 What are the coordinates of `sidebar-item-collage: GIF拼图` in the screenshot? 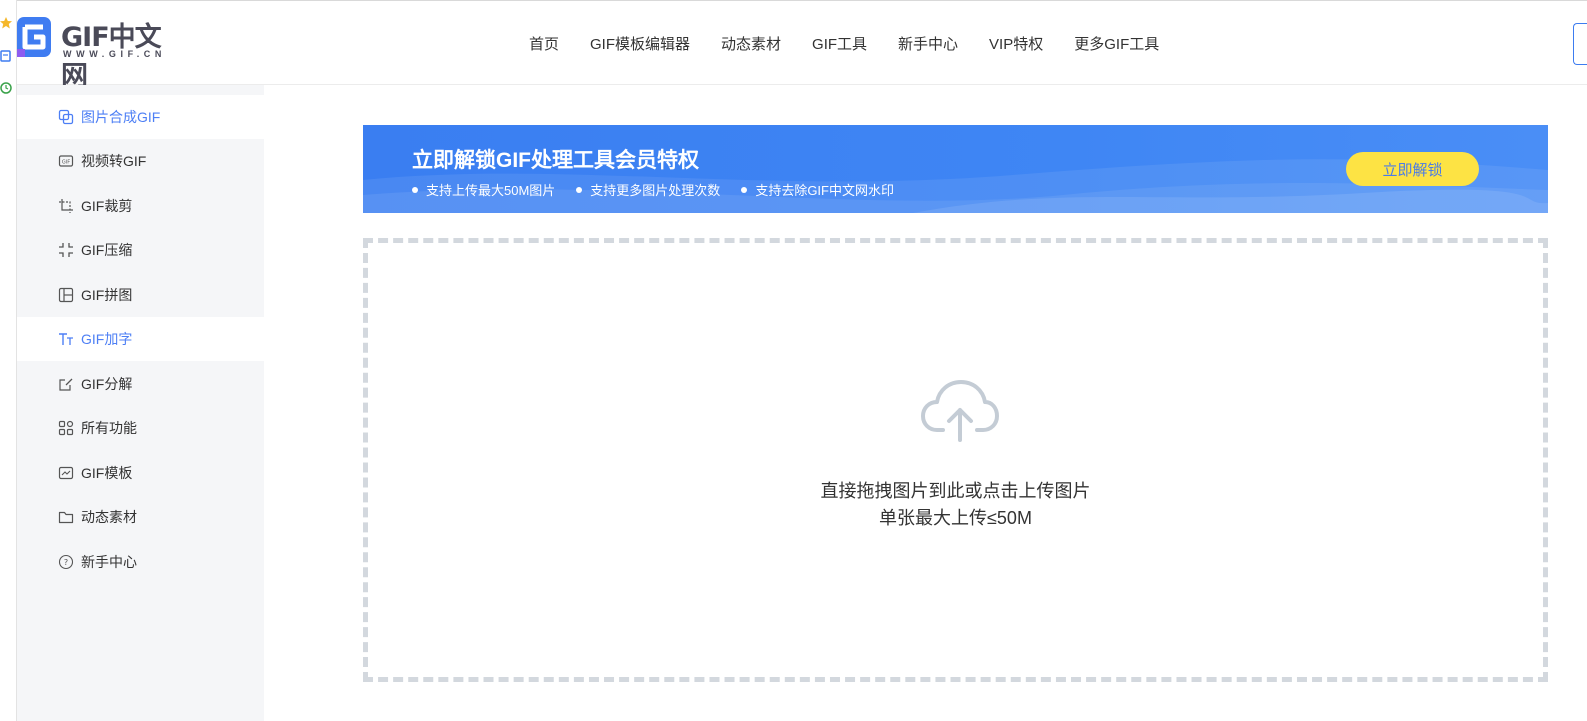 It's located at (140, 295).